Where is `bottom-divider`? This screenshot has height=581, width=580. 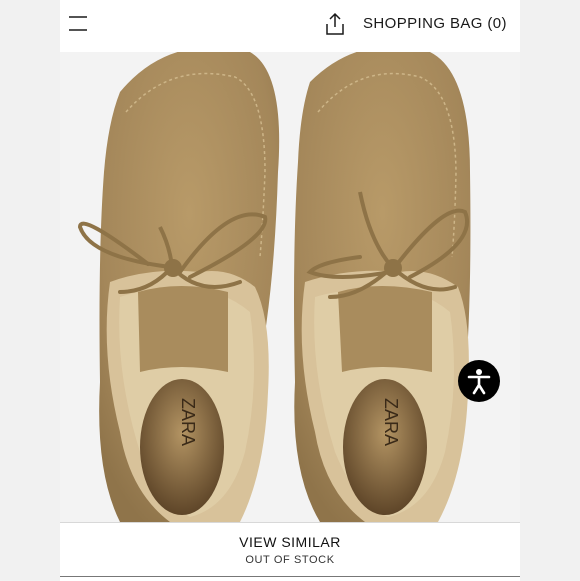 bottom-divider is located at coordinates (290, 576).